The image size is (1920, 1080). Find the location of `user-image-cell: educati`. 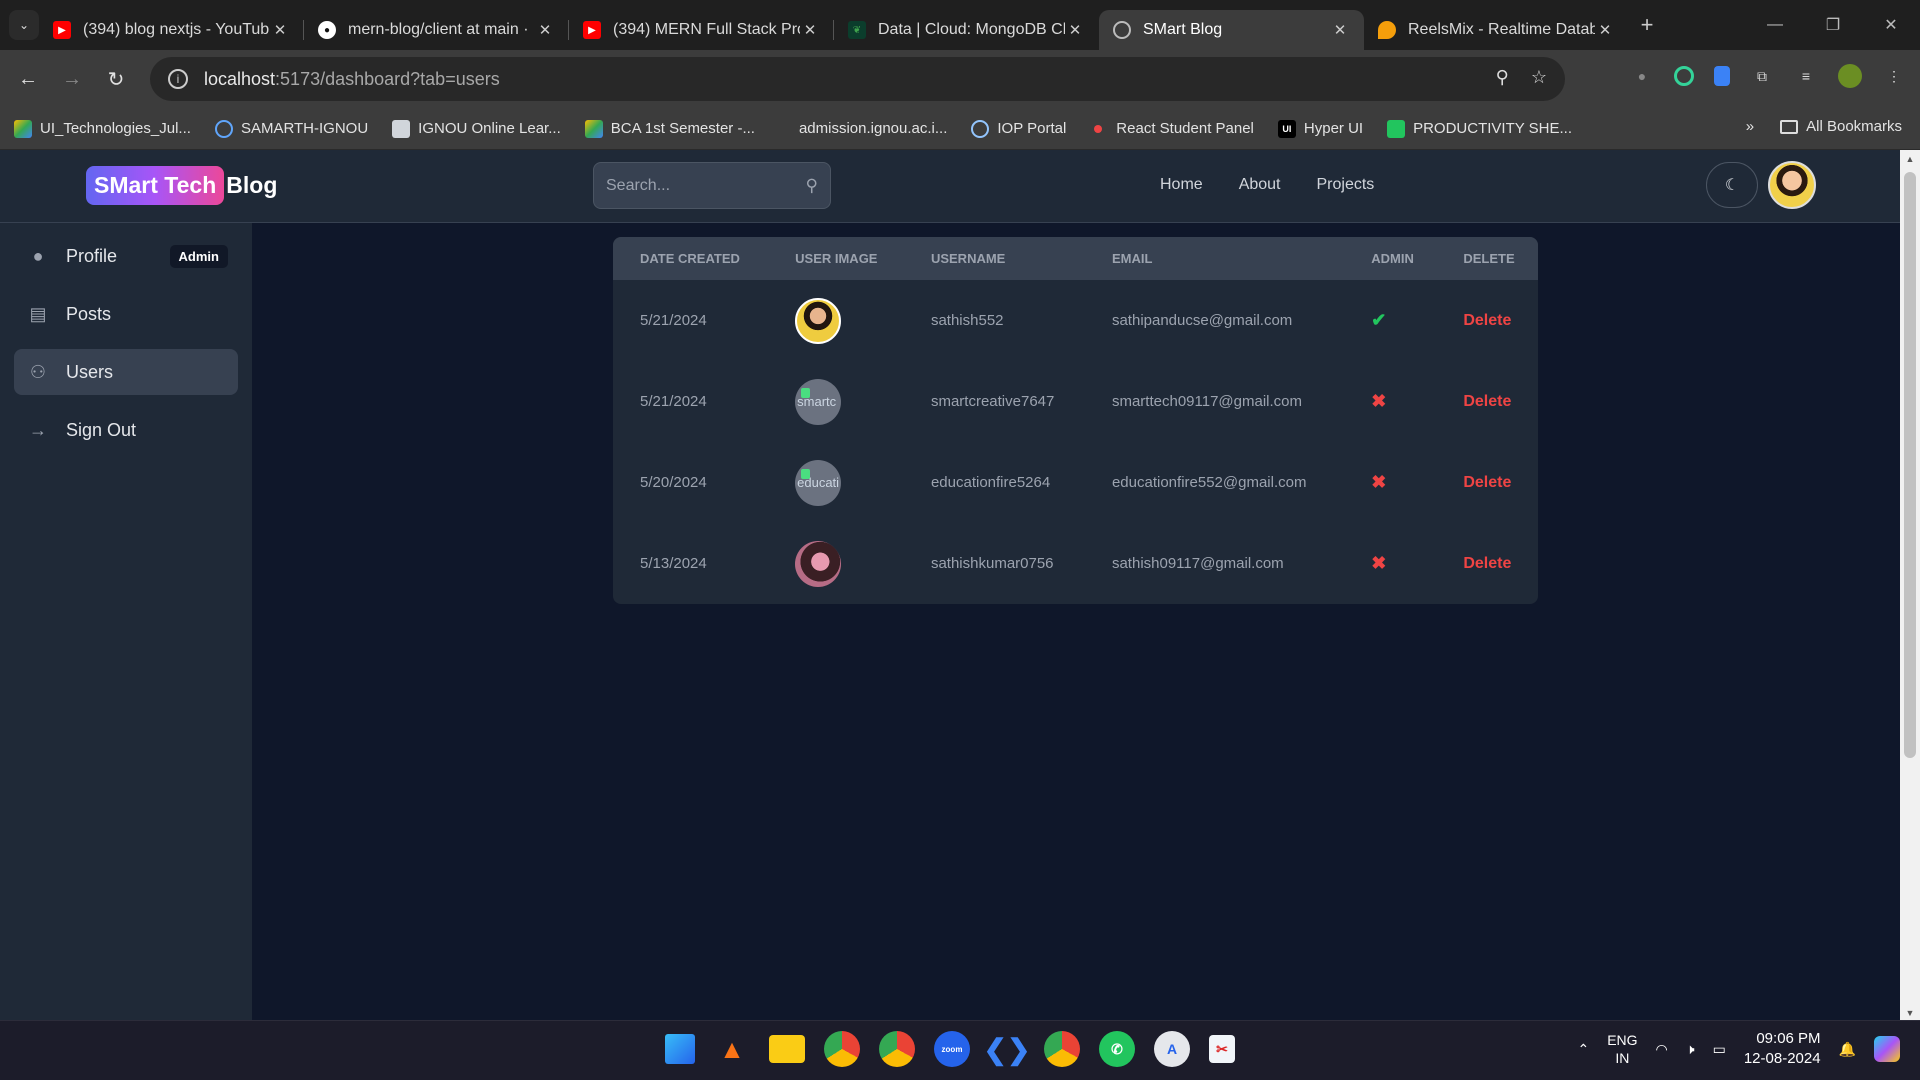

user-image-cell: educati is located at coordinates (836, 482).